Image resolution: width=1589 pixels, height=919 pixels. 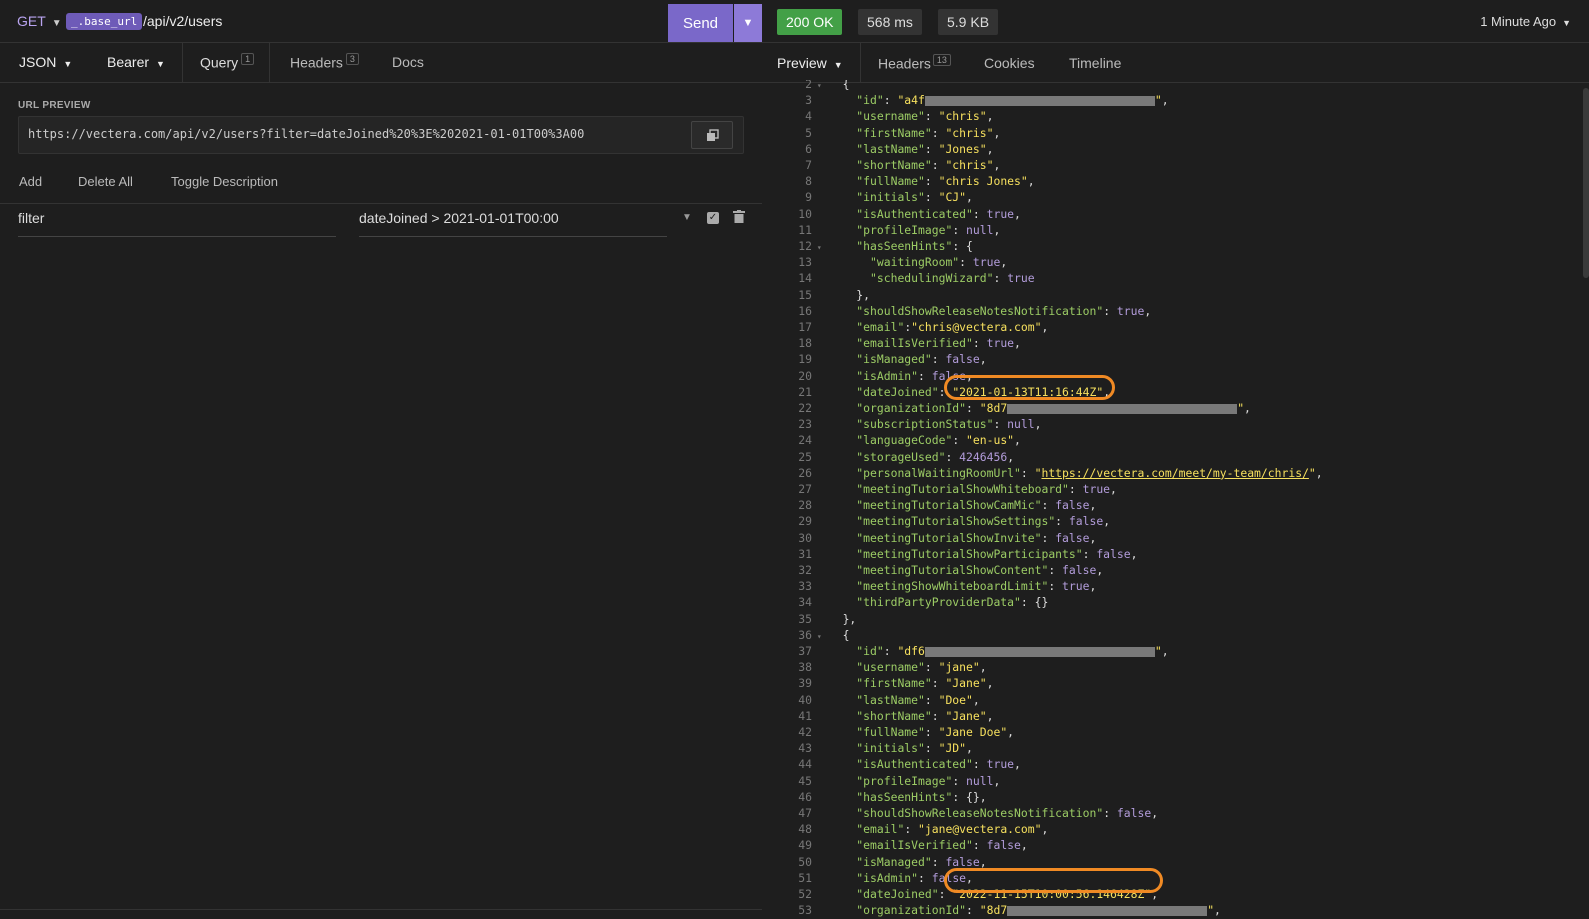 I want to click on json-key: "username", so click(x=890, y=116).